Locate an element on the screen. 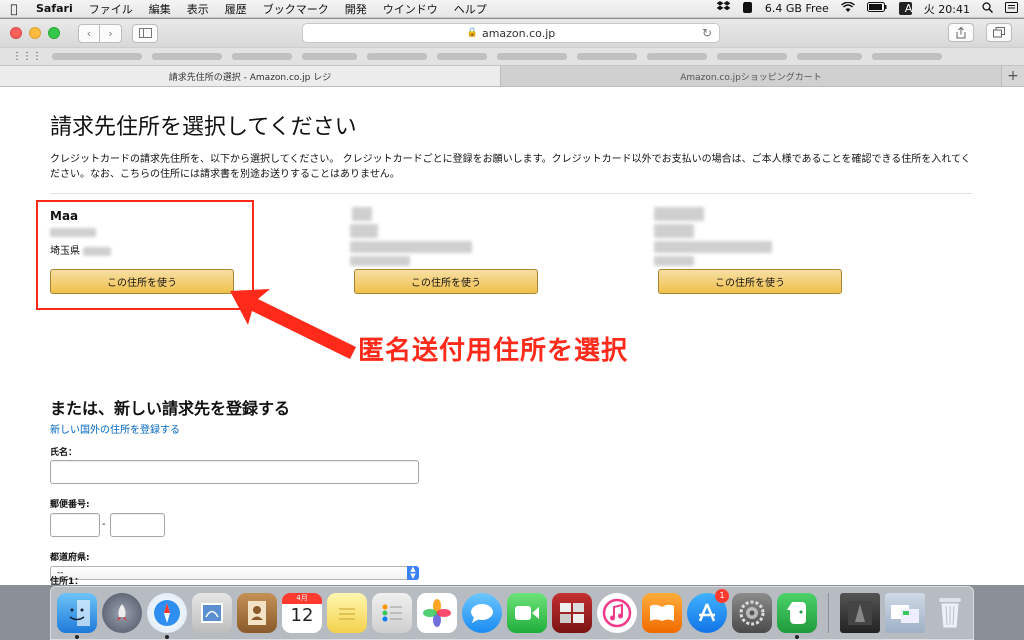 This screenshot has width=1024, height=640. back-button: ‹ is located at coordinates (89, 33).